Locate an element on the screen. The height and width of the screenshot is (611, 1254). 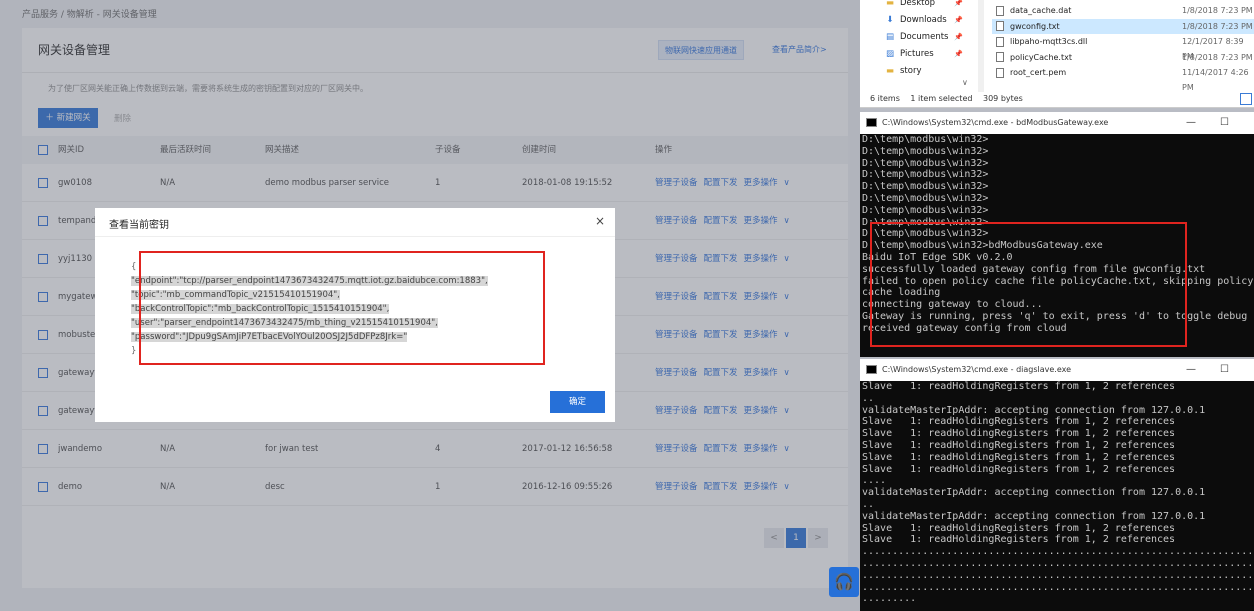
picture-icon: ▨ is located at coordinates (890, 54).